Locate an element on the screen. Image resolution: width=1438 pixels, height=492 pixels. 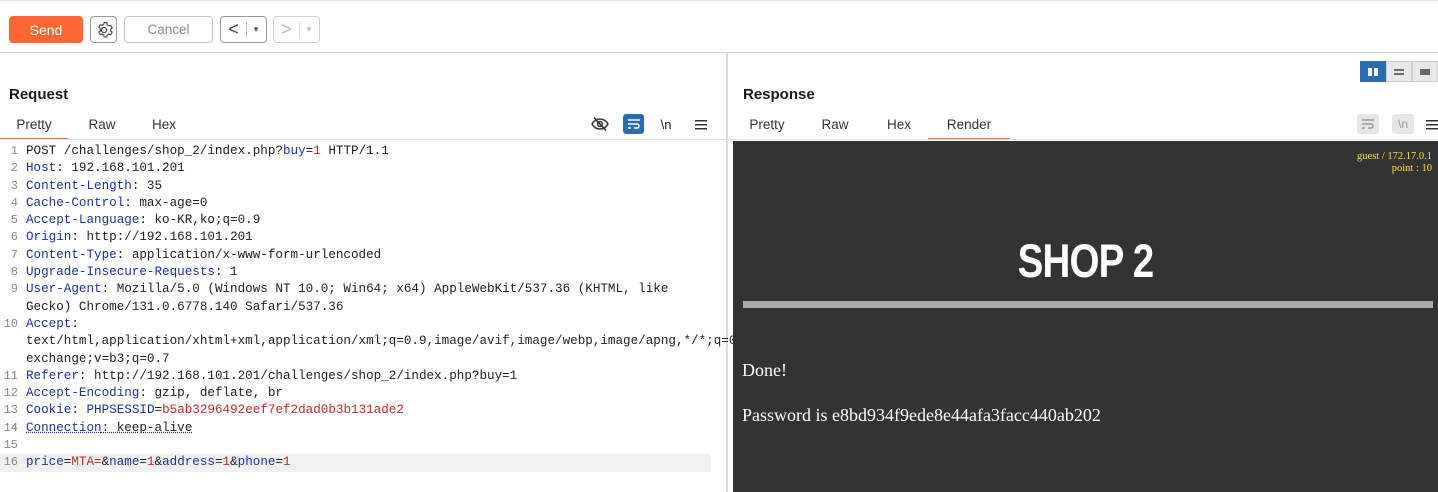
layout-columns-button is located at coordinates (1373, 71).